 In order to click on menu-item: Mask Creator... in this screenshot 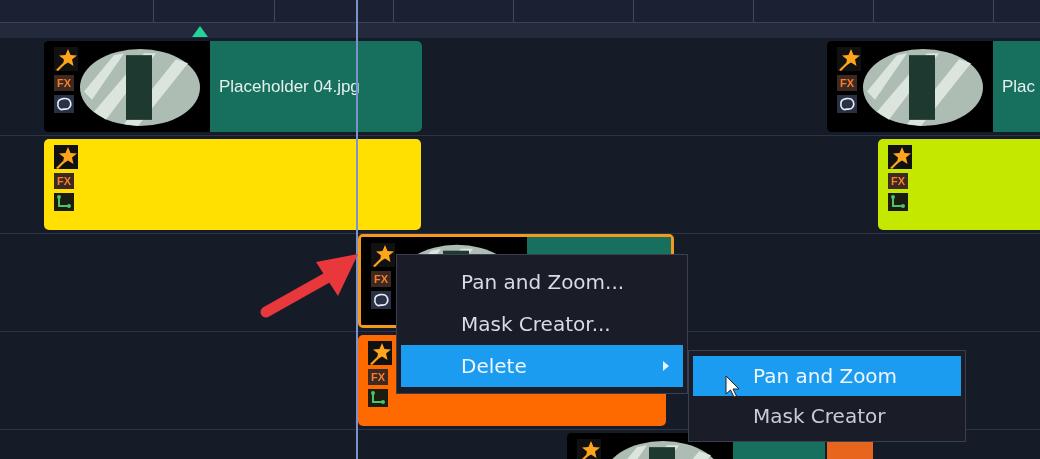, I will do `click(542, 324)`.